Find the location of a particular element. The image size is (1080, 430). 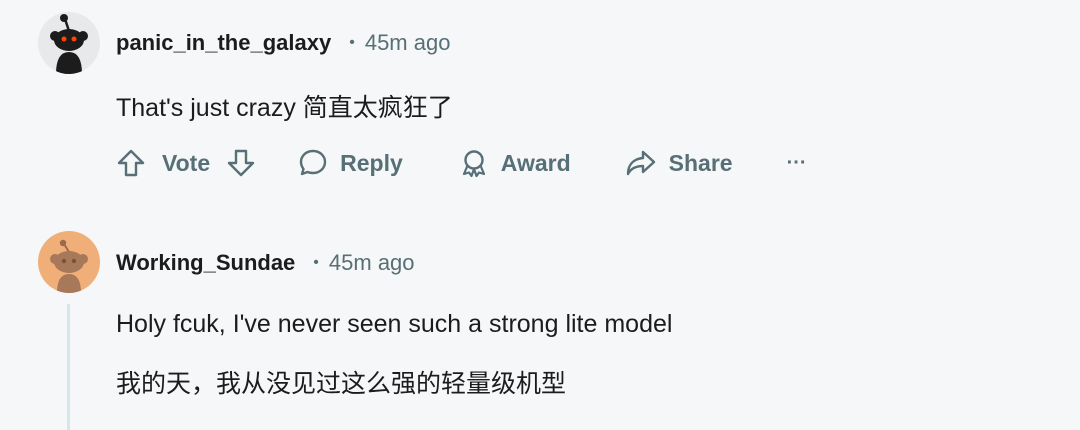

thread-line is located at coordinates (68, 367).